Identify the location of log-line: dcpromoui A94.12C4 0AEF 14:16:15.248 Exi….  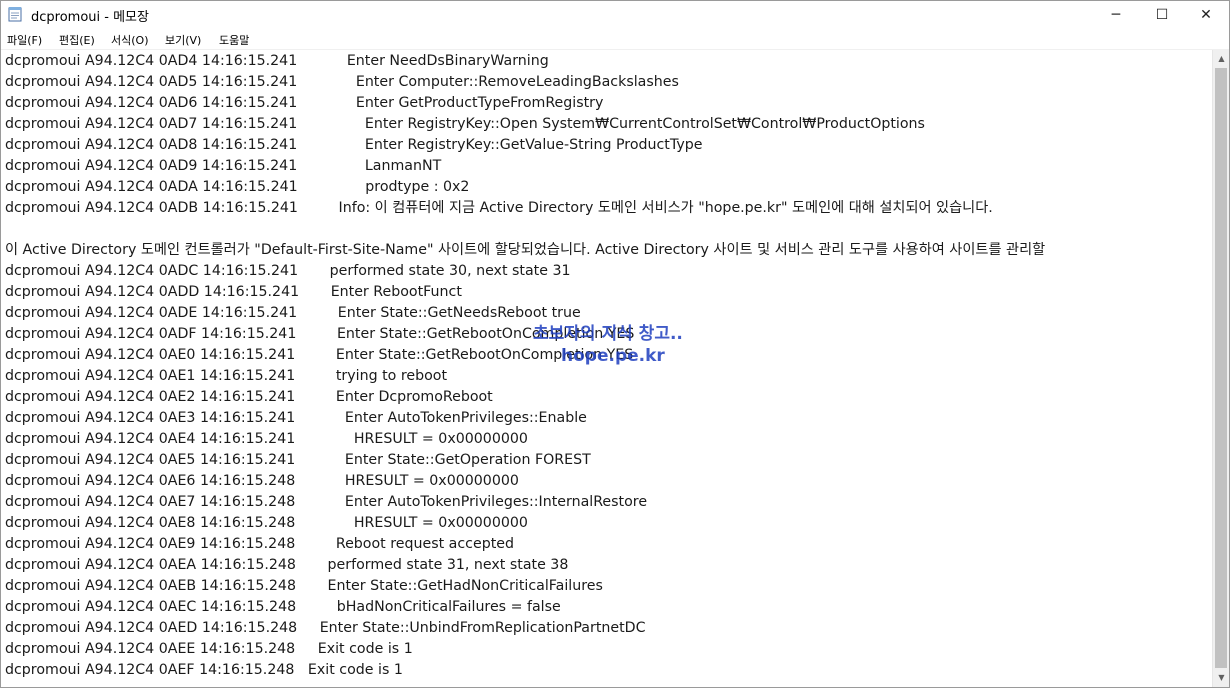
(204, 670).